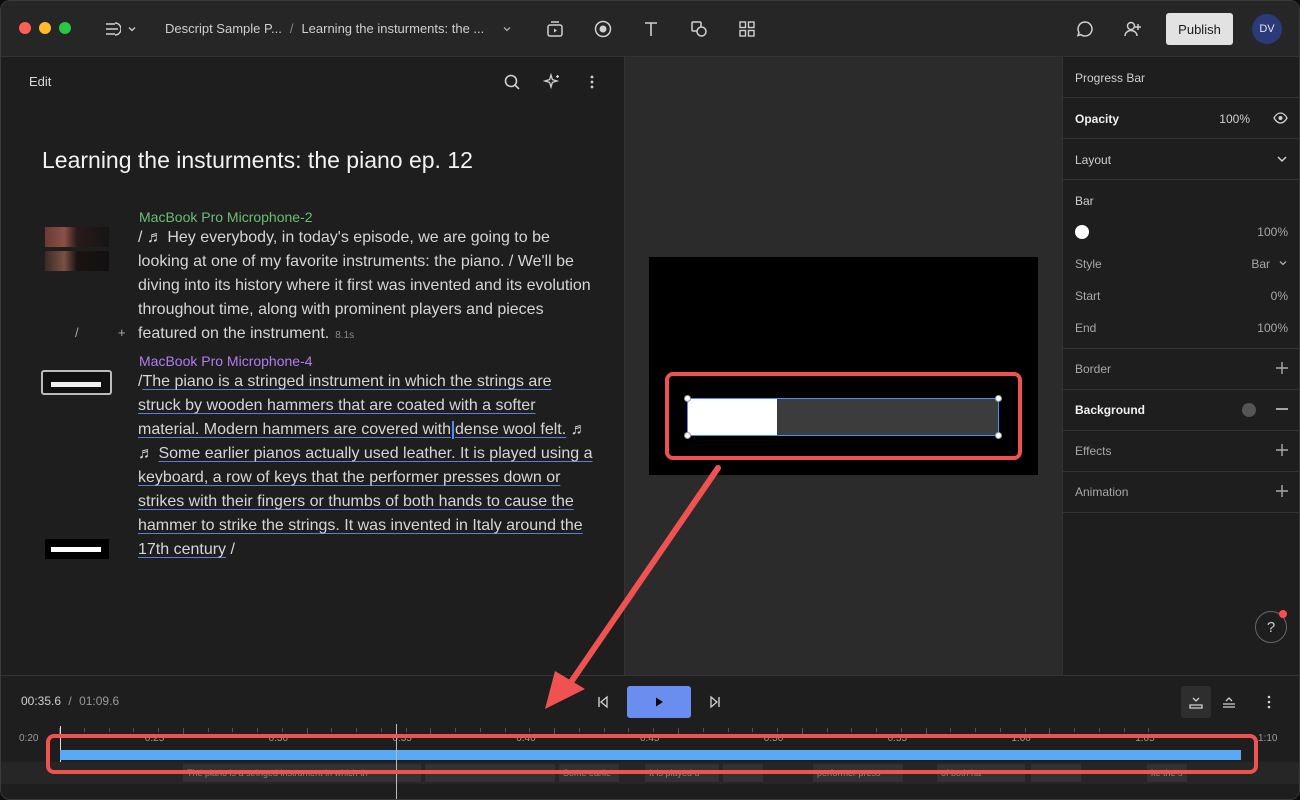 The image size is (1300, 800). What do you see at coordinates (1282, 160) in the screenshot?
I see `layout-expand` at bounding box center [1282, 160].